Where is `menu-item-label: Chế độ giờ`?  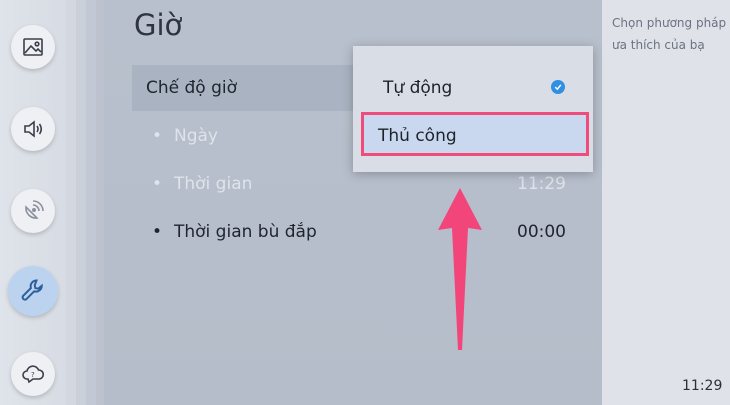 menu-item-label: Chế độ giờ is located at coordinates (192, 88).